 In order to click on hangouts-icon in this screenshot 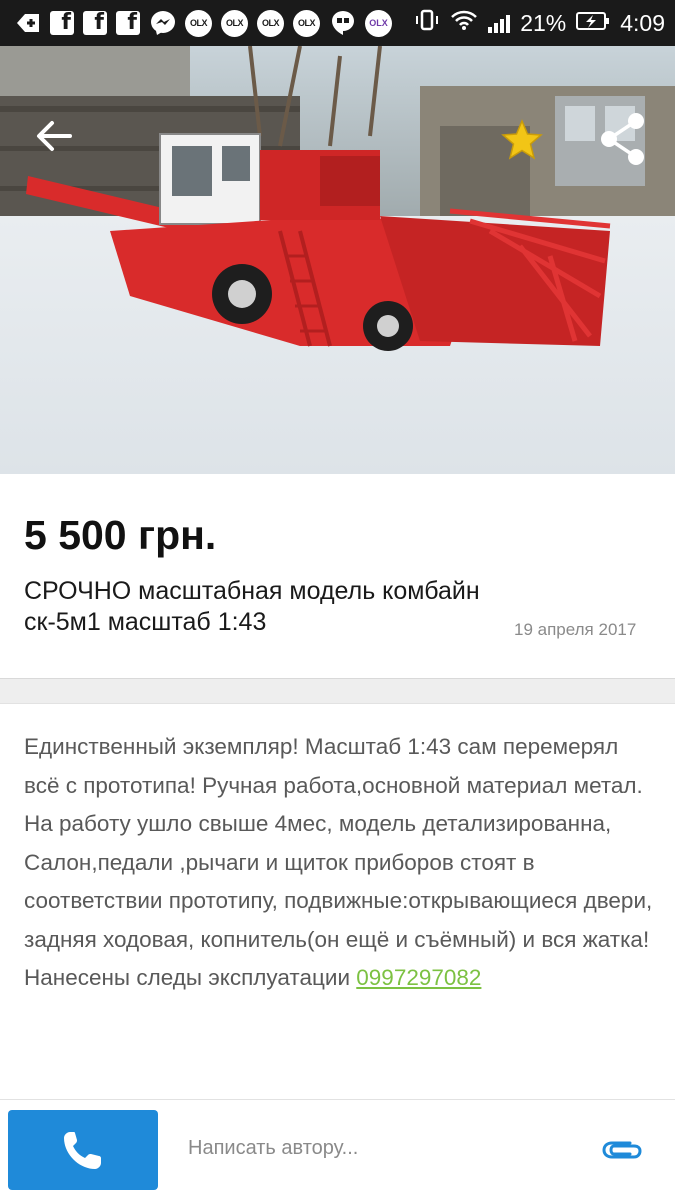, I will do `click(342, 23)`.